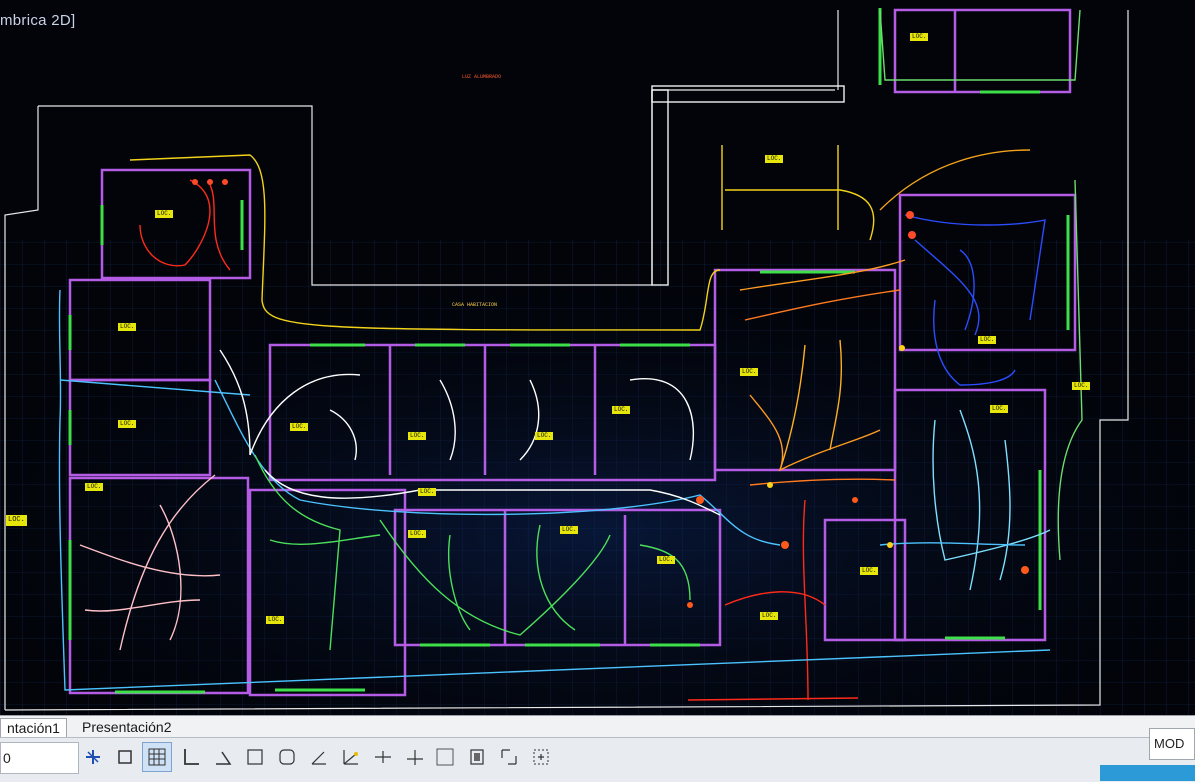 The height and width of the screenshot is (782, 1195). Describe the element at coordinates (482, 77) in the screenshot. I see `drawing-heading: LUZ ALUMBRADO` at that location.